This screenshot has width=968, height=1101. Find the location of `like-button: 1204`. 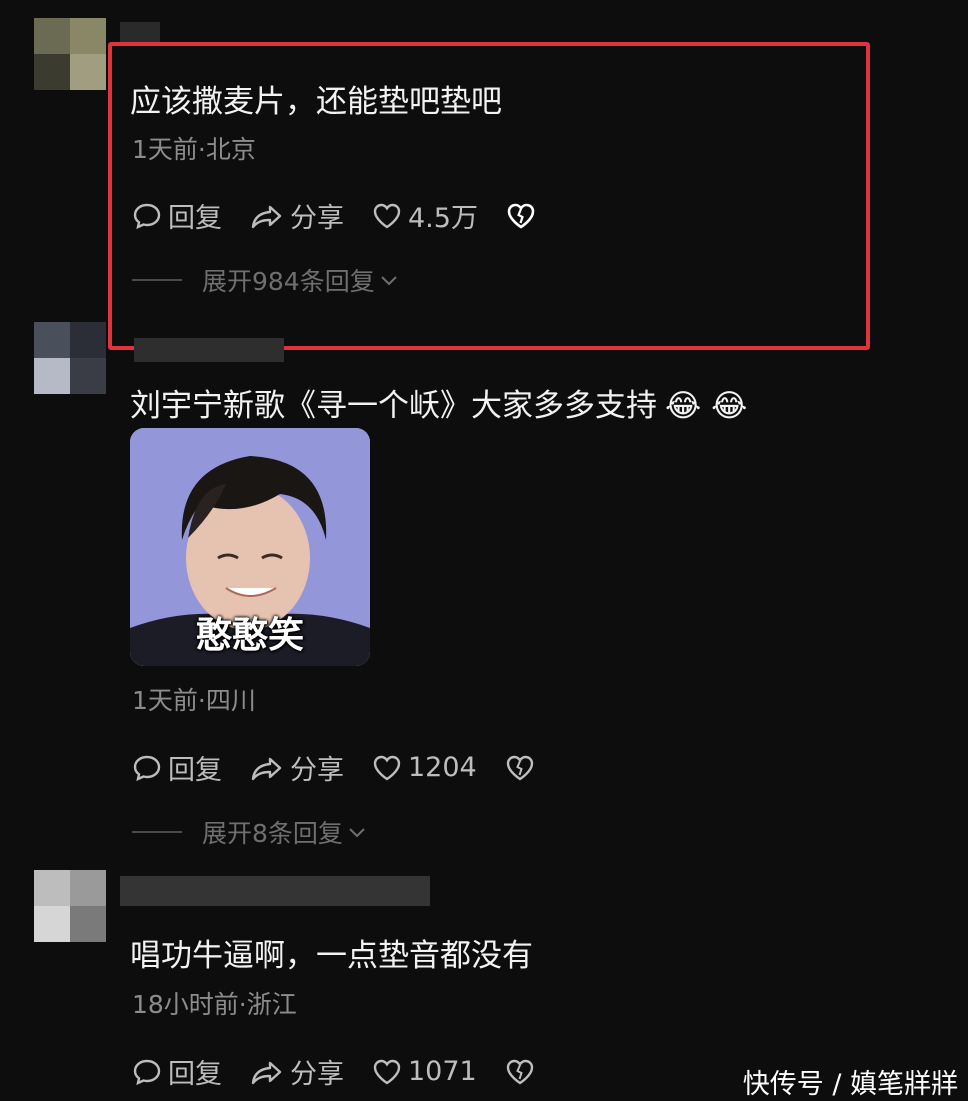

like-button: 1204 is located at coordinates (424, 767).